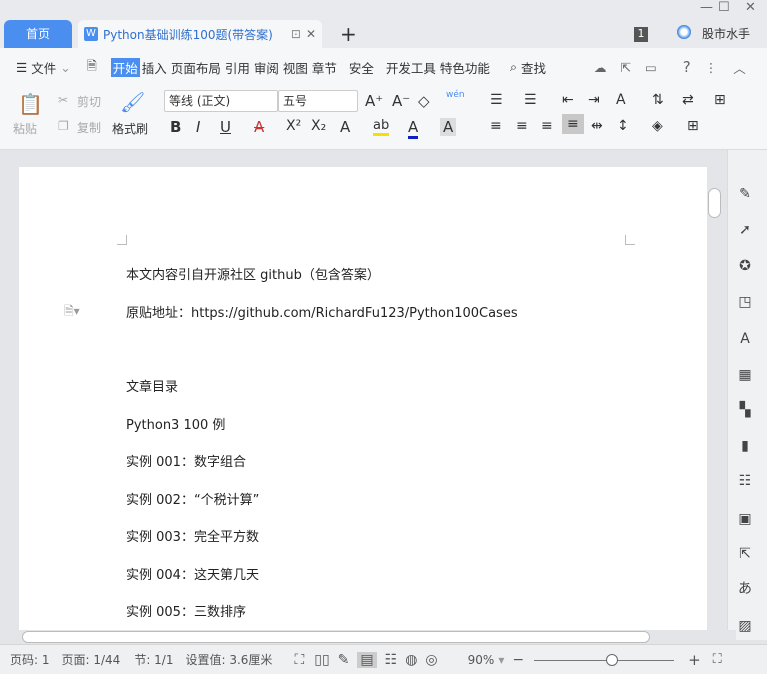 This screenshot has width=767, height=674. Describe the element at coordinates (573, 124) in the screenshot. I see `justify-icon: ≡` at that location.